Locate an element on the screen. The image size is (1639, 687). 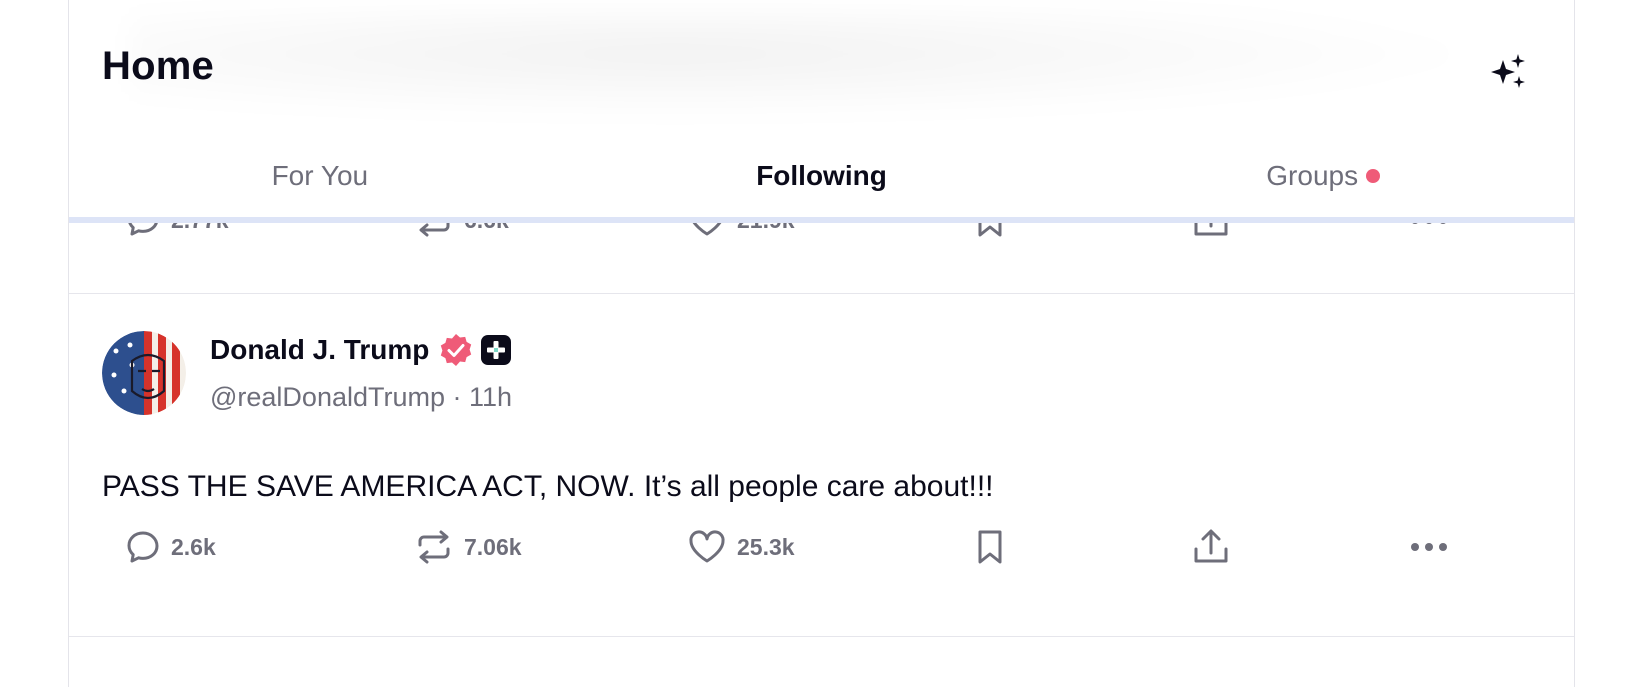
heart-icon is located at coordinates (707, 546).